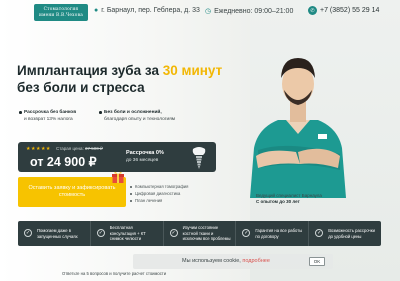 The image size is (400, 281). I want to click on logo-line-1: Стоматология, so click(61, 9).